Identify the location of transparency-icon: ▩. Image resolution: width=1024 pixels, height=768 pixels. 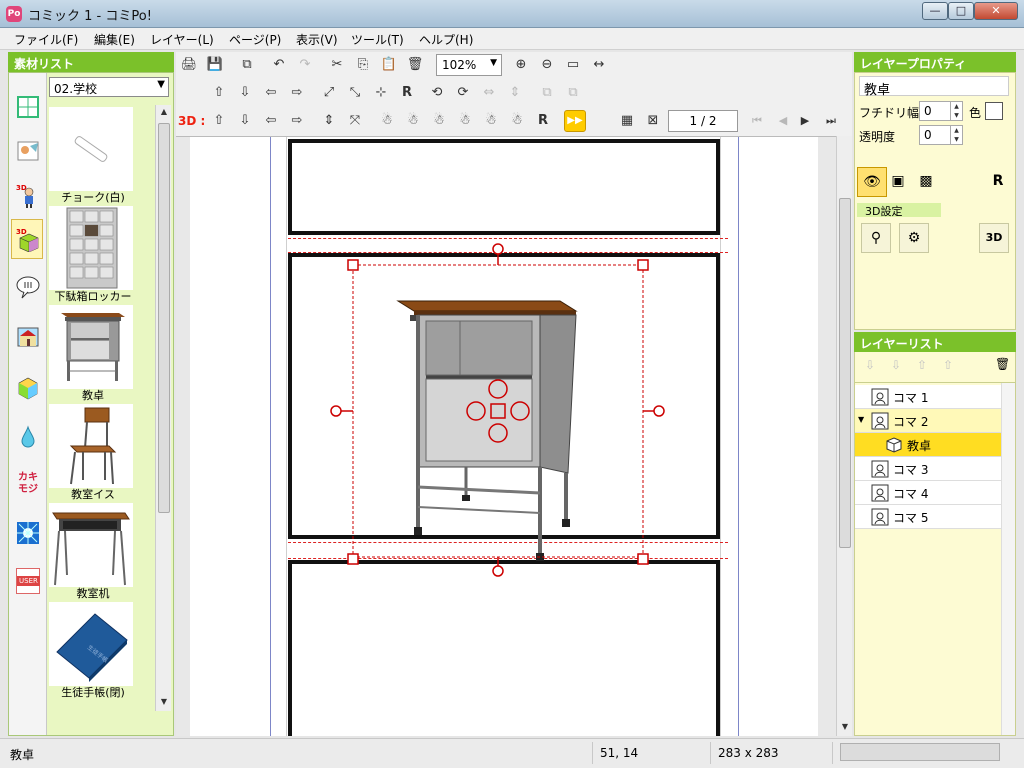
(926, 182).